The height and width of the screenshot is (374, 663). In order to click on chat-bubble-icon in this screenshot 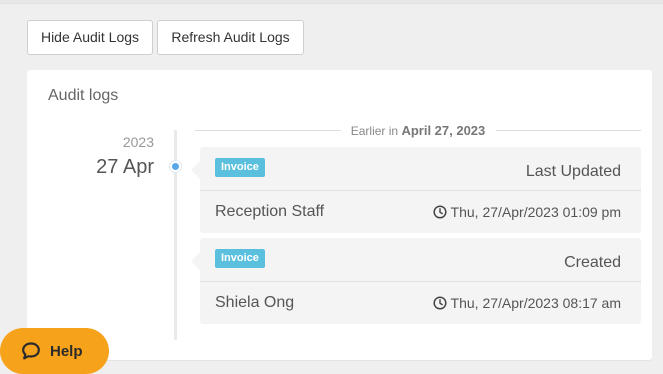, I will do `click(31, 351)`.